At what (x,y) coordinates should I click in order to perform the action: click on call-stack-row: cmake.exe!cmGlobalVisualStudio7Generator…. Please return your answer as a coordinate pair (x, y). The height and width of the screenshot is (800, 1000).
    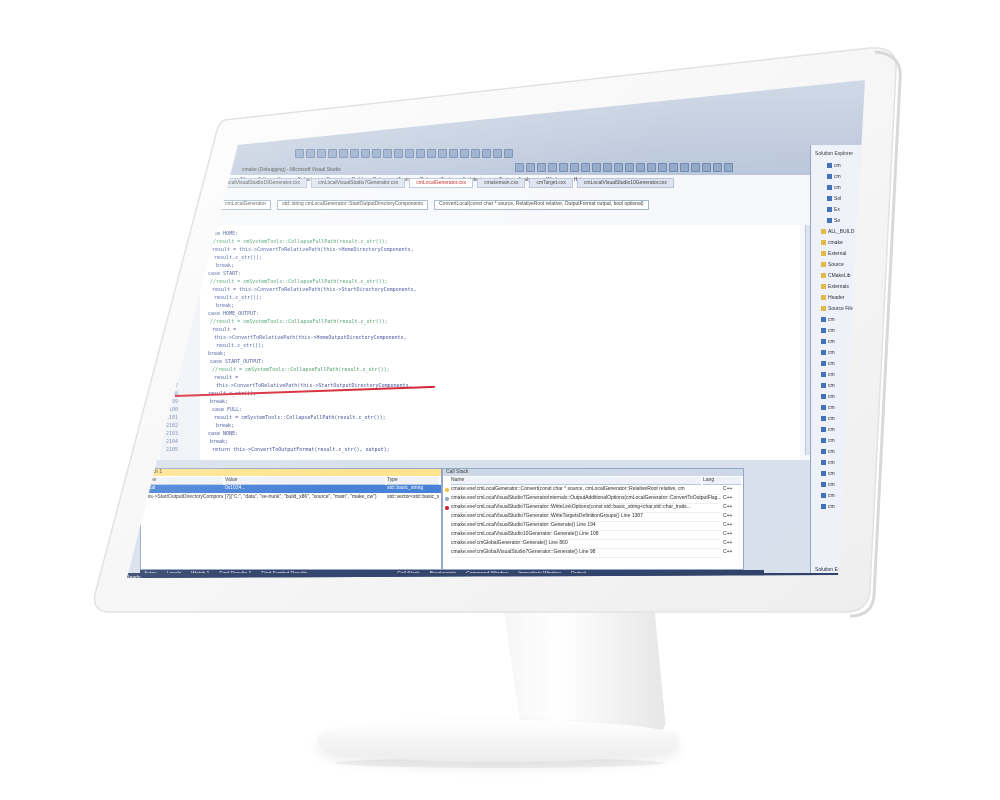
    Looking at the image, I should click on (586, 553).